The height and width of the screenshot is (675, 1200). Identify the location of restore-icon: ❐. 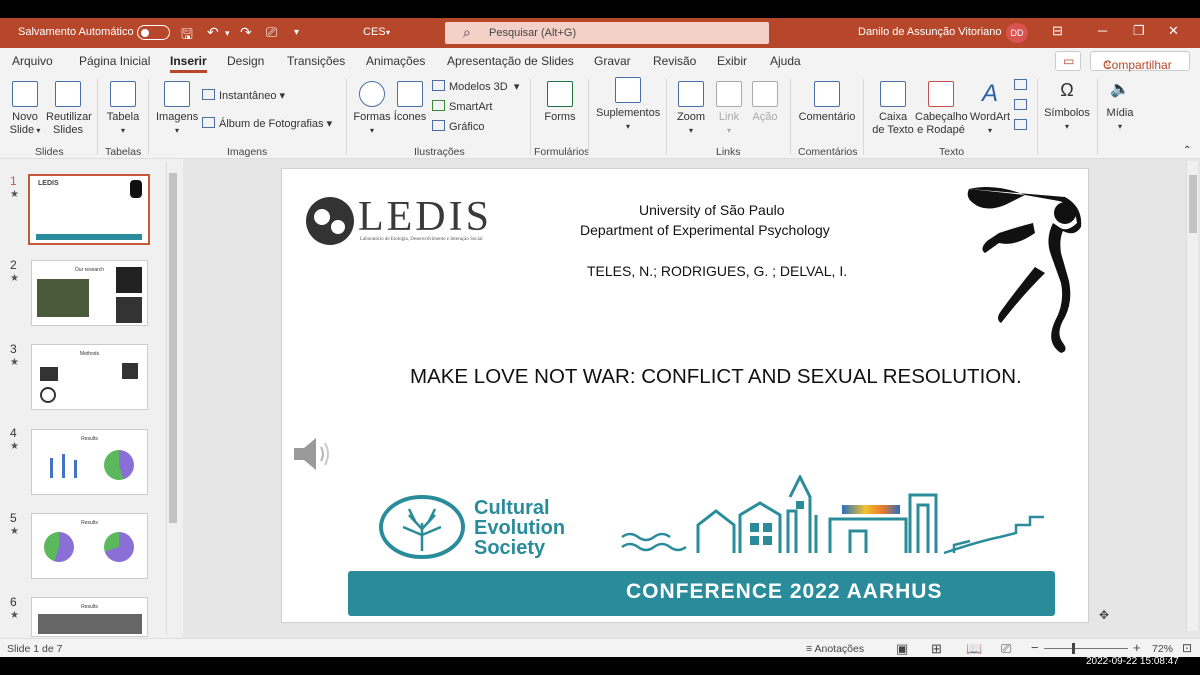
(1139, 31).